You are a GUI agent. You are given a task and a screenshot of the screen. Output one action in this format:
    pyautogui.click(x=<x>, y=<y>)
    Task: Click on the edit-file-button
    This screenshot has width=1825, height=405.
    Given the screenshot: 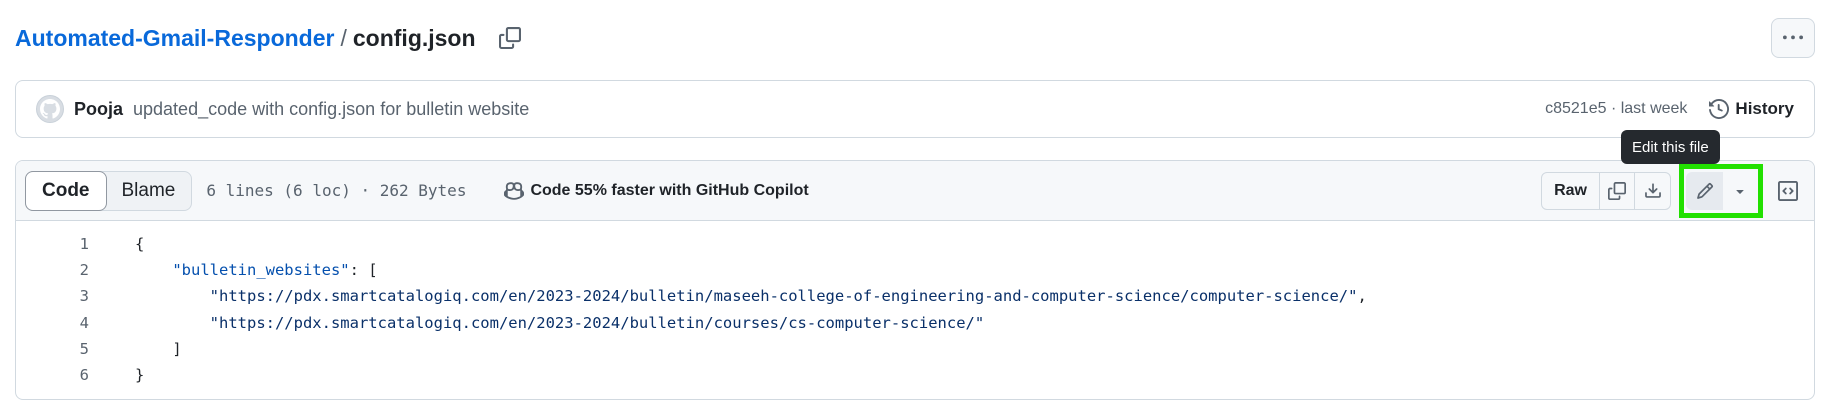 What is the action you would take?
    pyautogui.click(x=1704, y=190)
    